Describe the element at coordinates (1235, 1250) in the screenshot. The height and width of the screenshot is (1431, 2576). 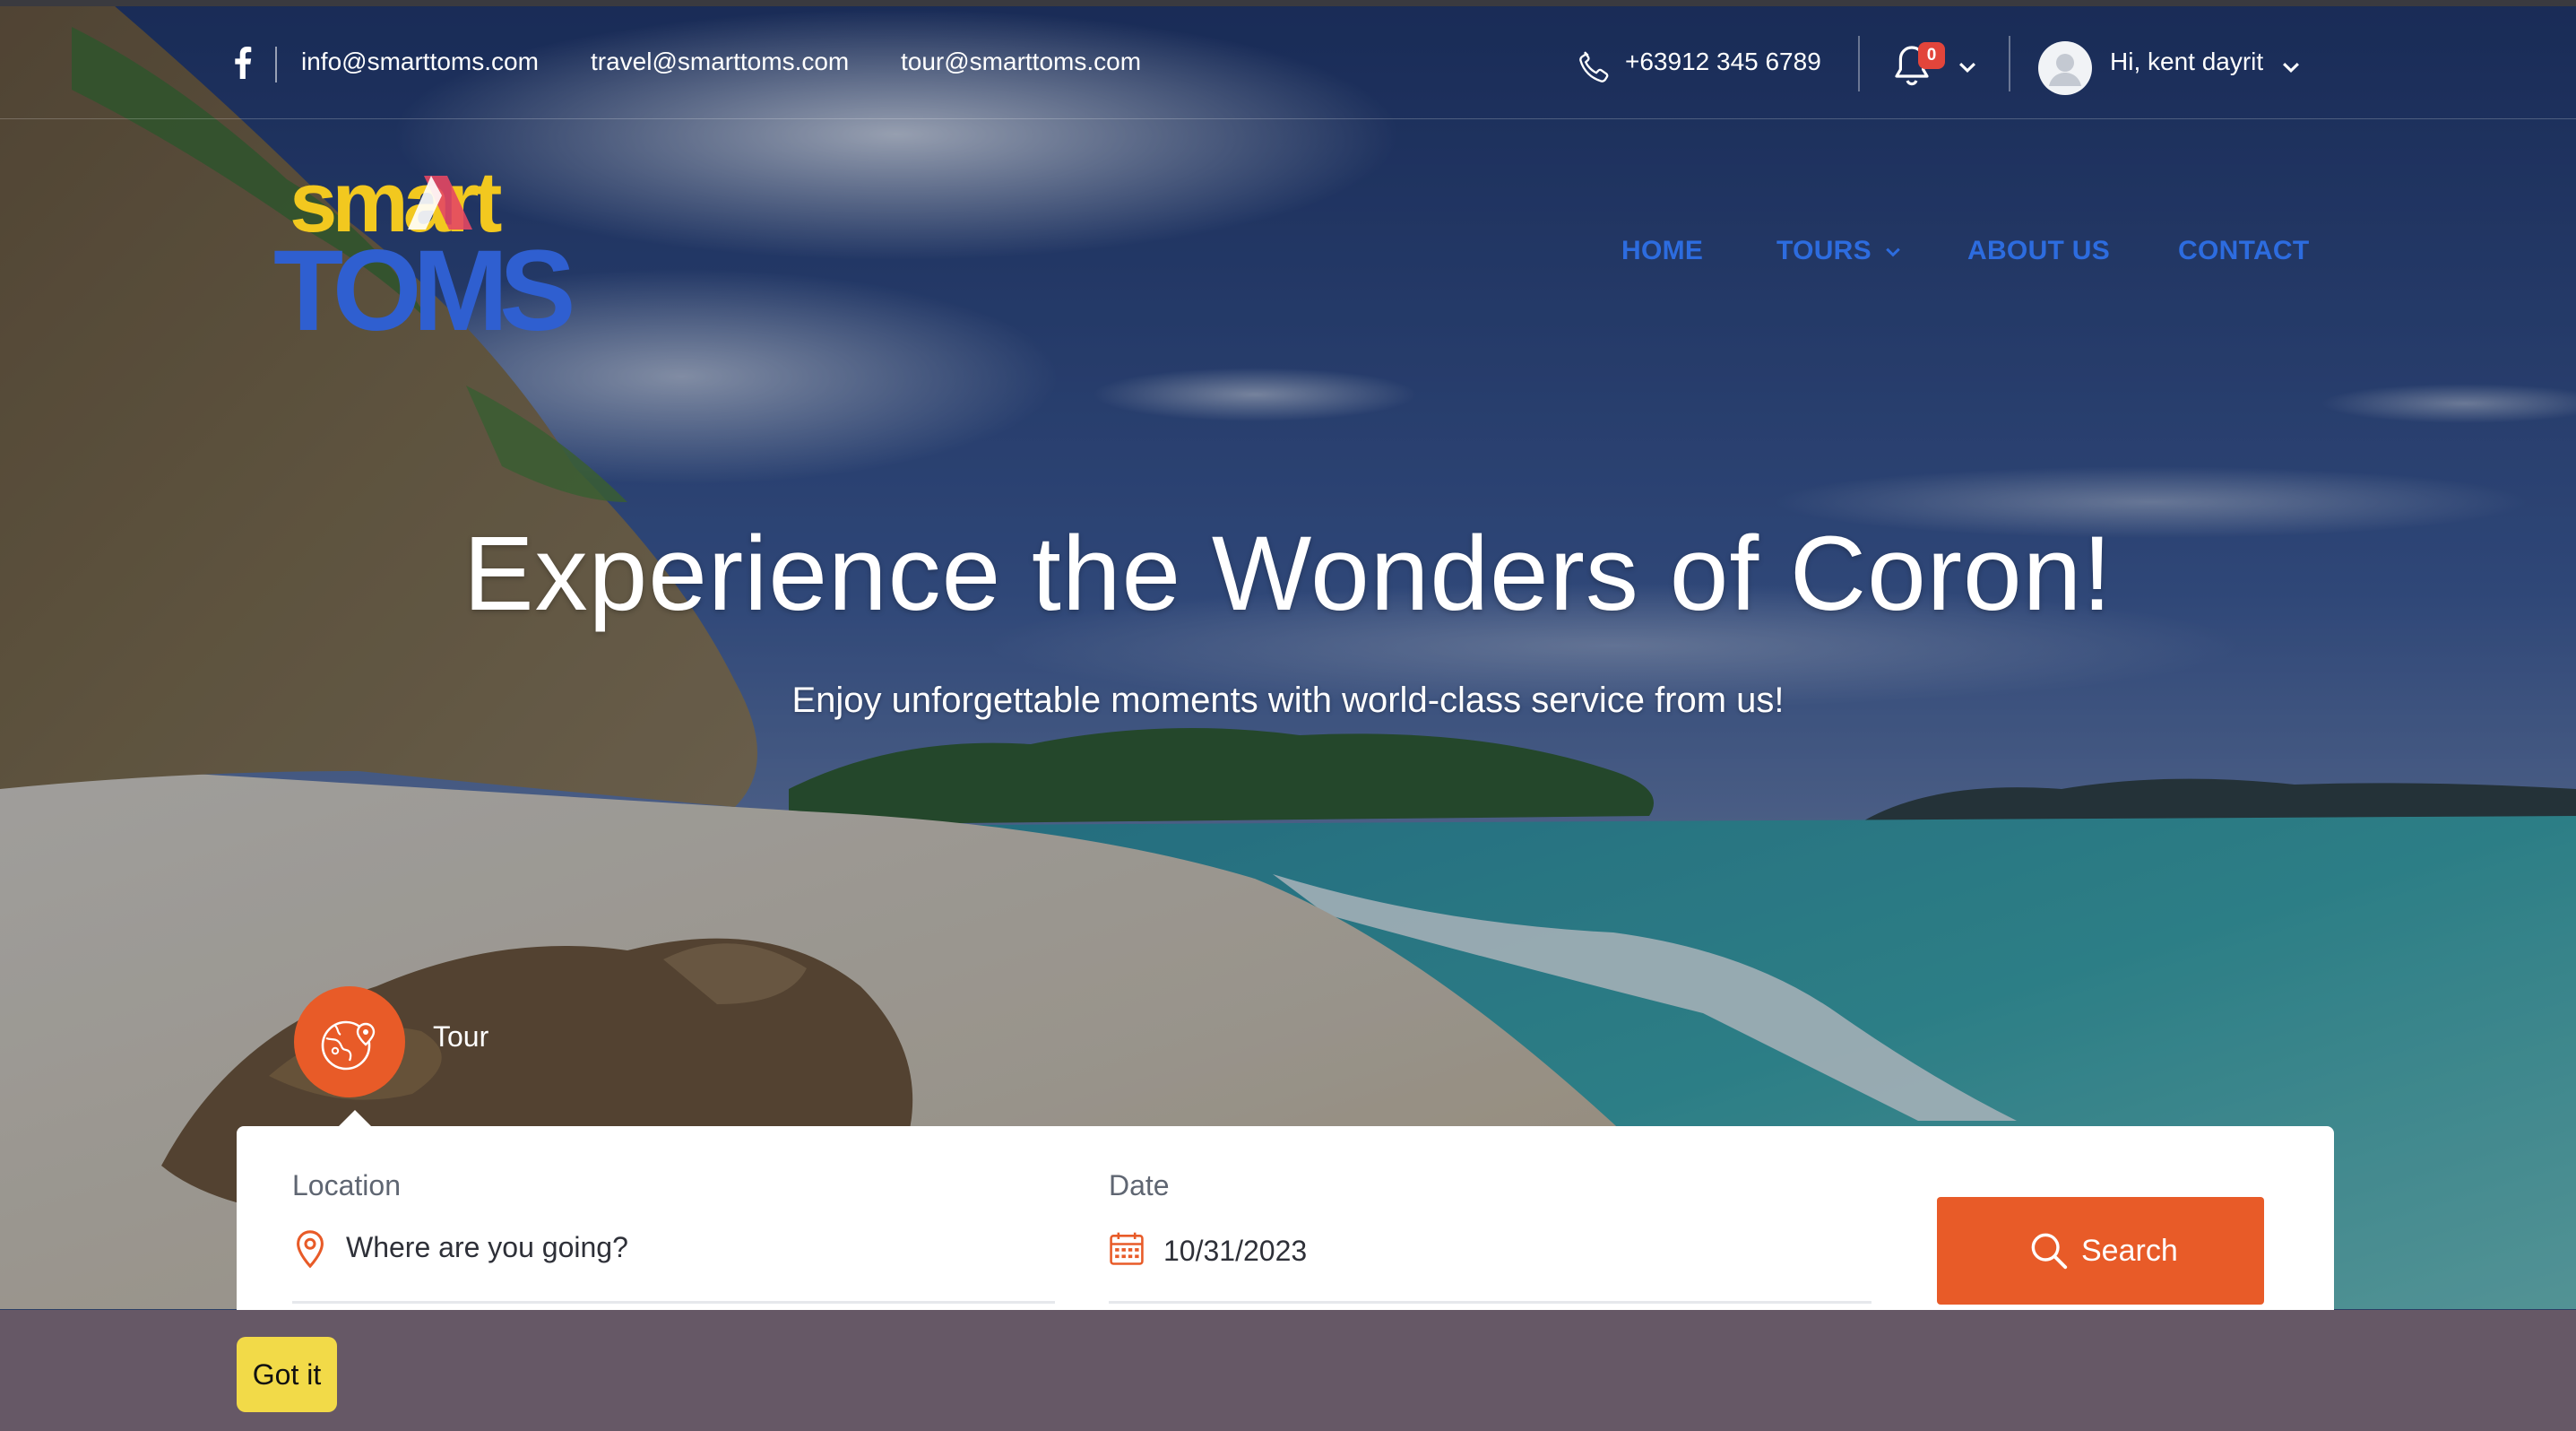
I see `date-input: 10/31/2023` at that location.